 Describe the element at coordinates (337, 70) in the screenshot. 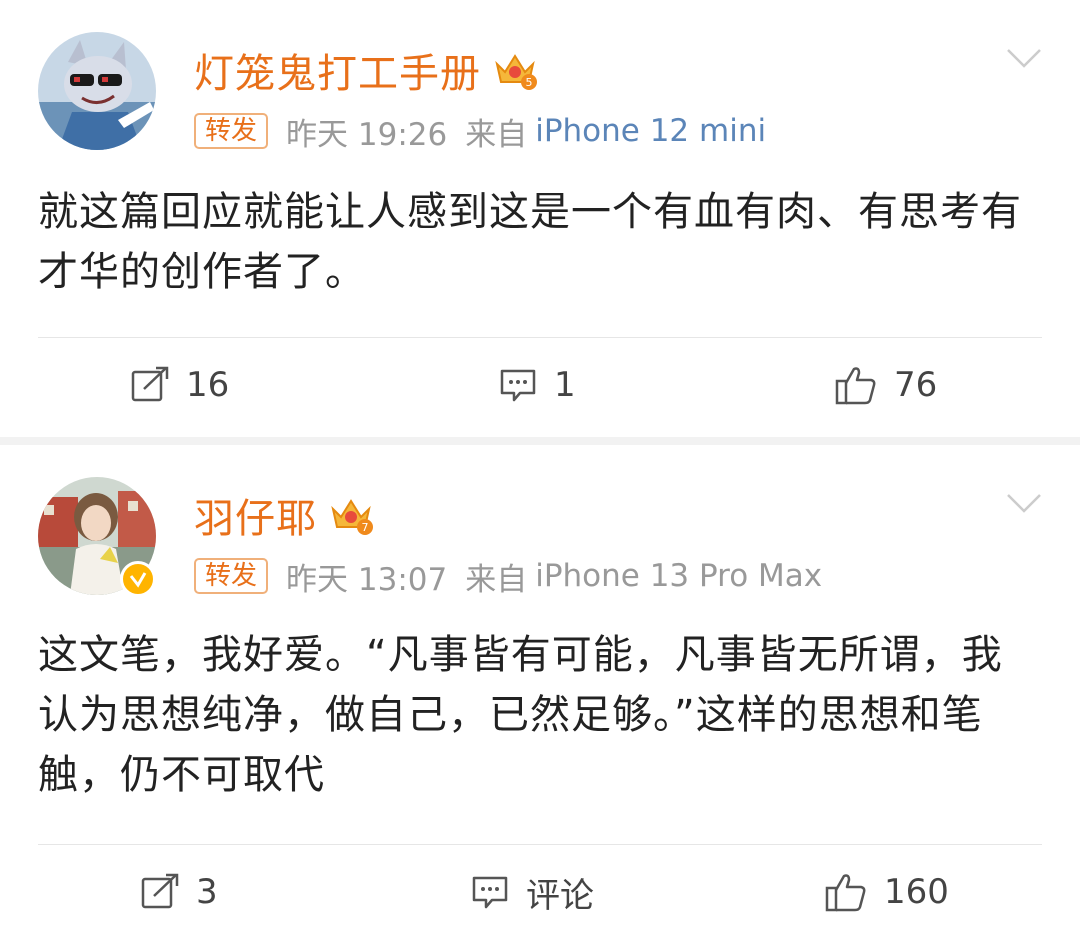

I see `username: 灯笼鬼打工手册` at that location.